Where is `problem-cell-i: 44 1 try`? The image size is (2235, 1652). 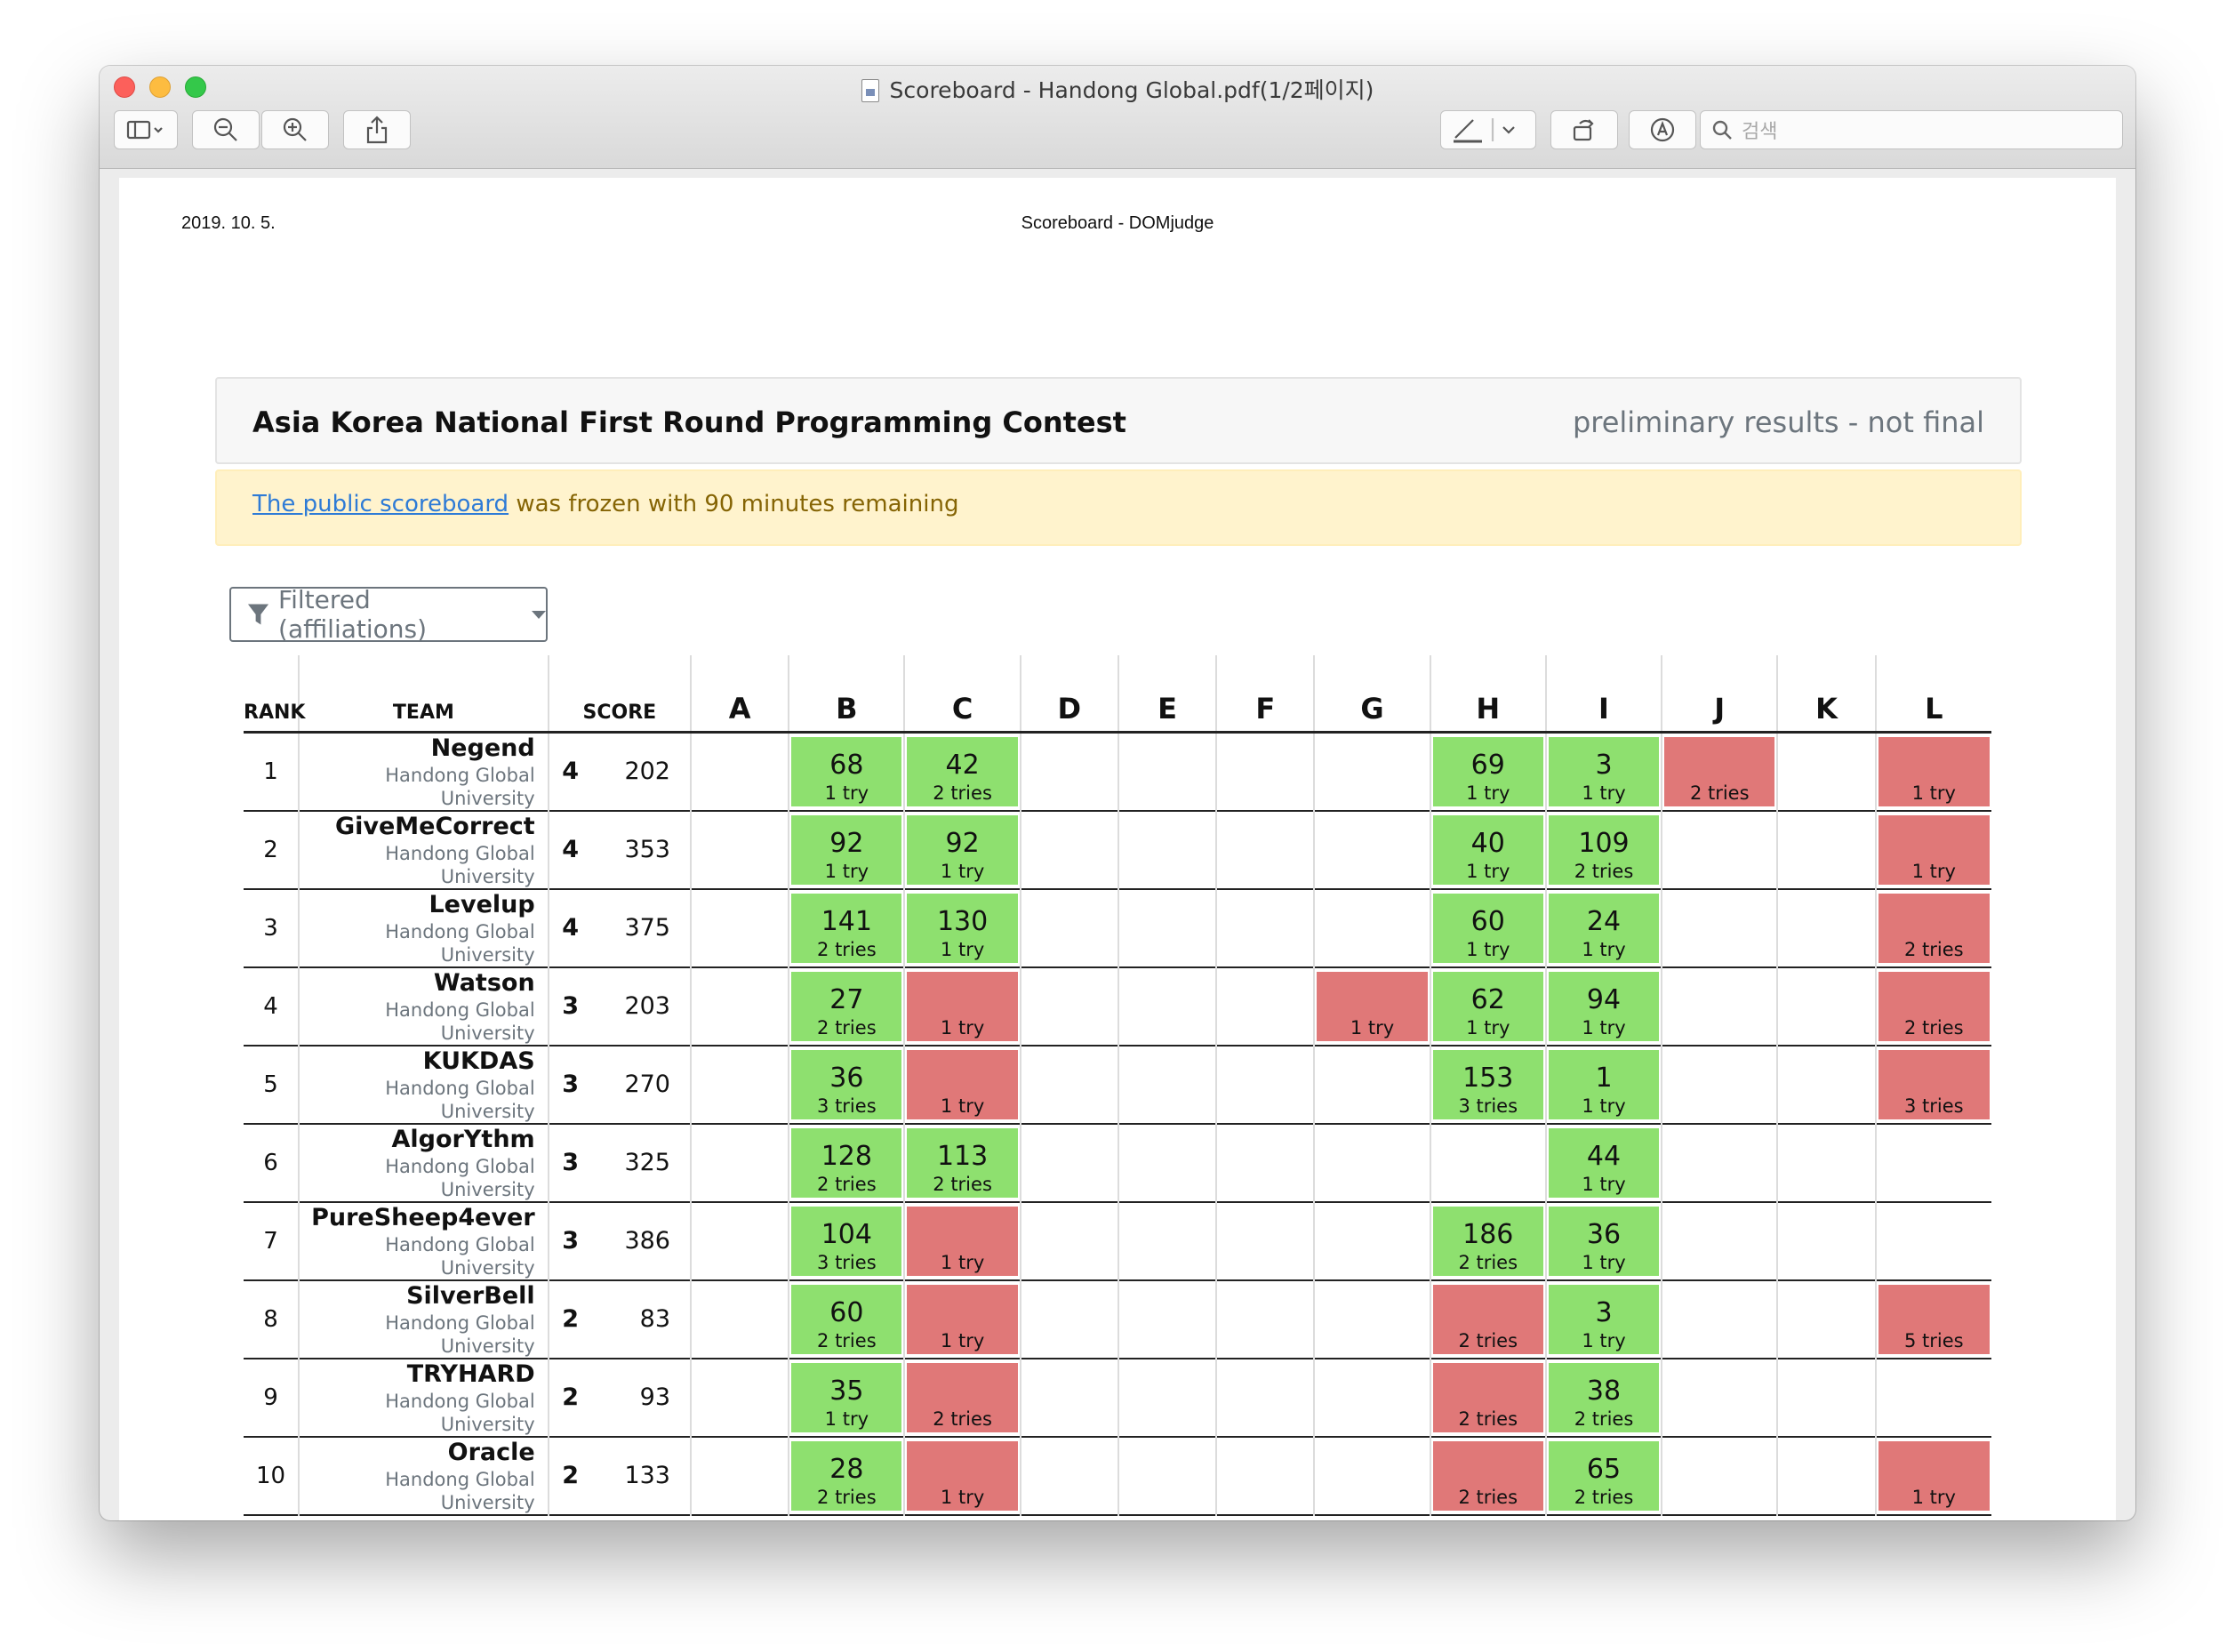
problem-cell-i: 44 1 try is located at coordinates (1603, 1163).